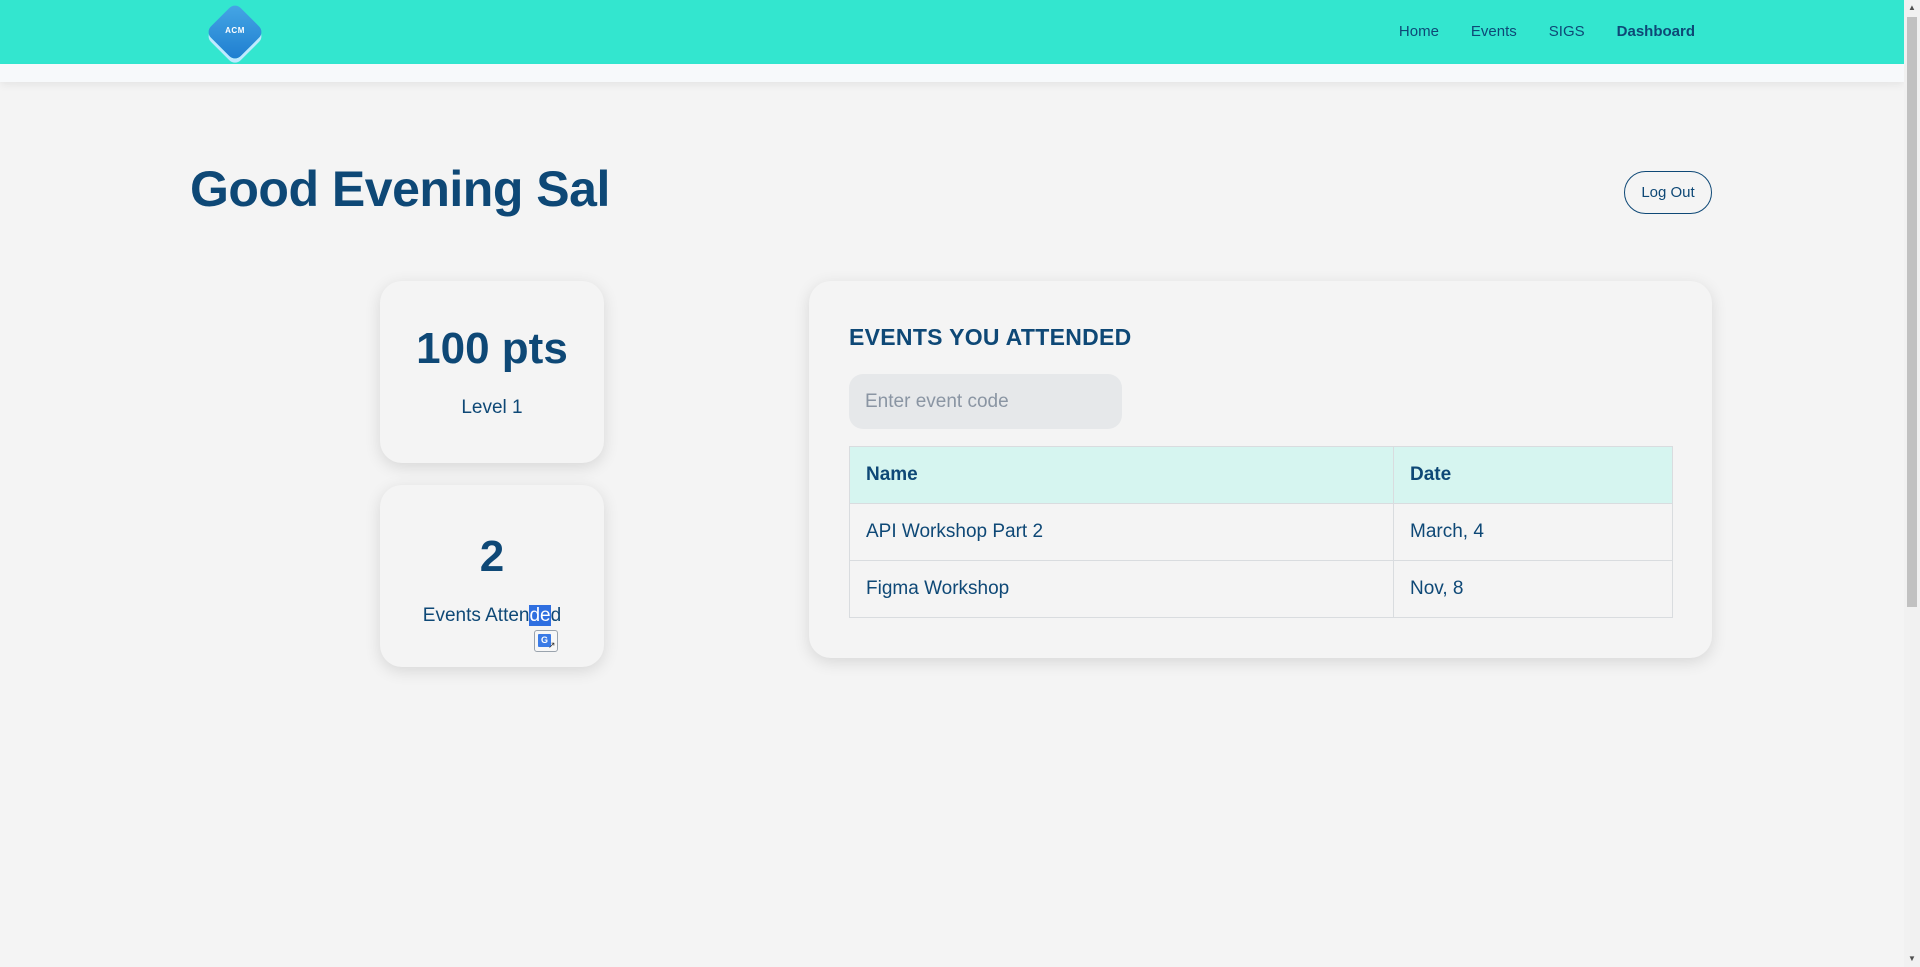  Describe the element at coordinates (556, 615) in the screenshot. I see `events-label-part2: d` at that location.